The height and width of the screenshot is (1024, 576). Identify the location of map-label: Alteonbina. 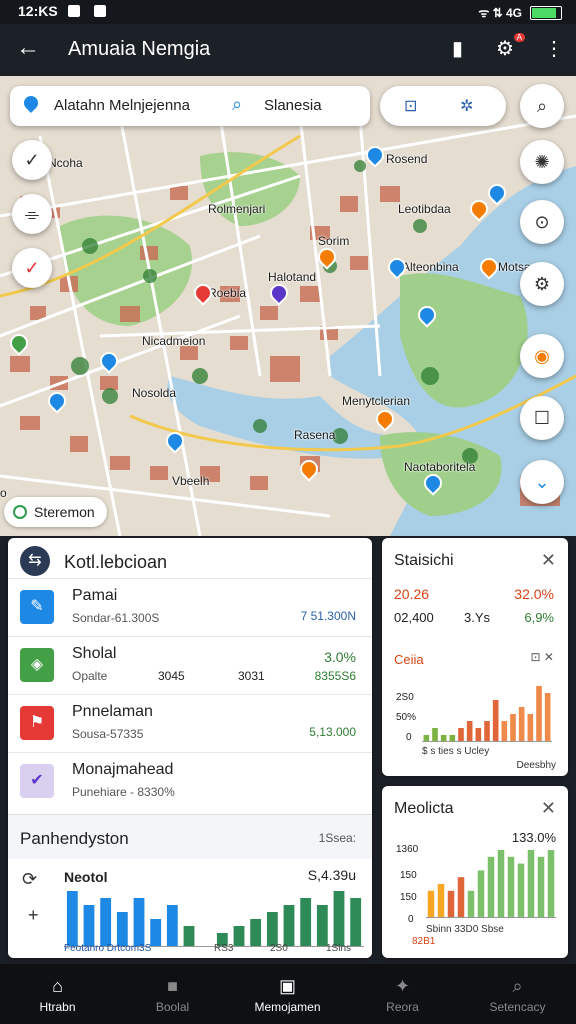
(430, 267).